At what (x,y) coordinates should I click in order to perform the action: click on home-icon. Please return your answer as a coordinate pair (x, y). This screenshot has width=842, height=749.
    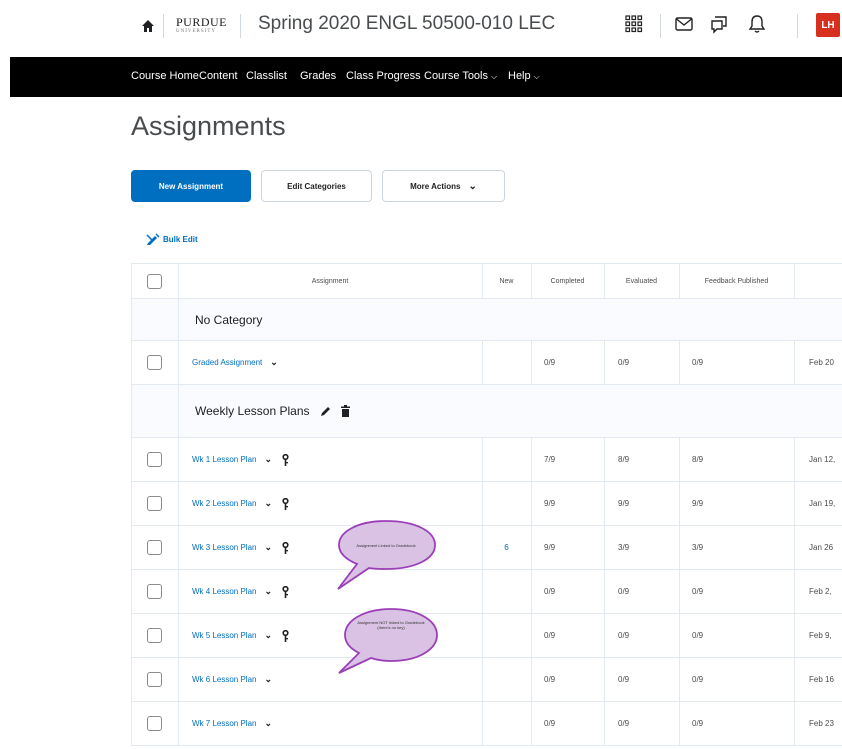
    Looking at the image, I should click on (148, 26).